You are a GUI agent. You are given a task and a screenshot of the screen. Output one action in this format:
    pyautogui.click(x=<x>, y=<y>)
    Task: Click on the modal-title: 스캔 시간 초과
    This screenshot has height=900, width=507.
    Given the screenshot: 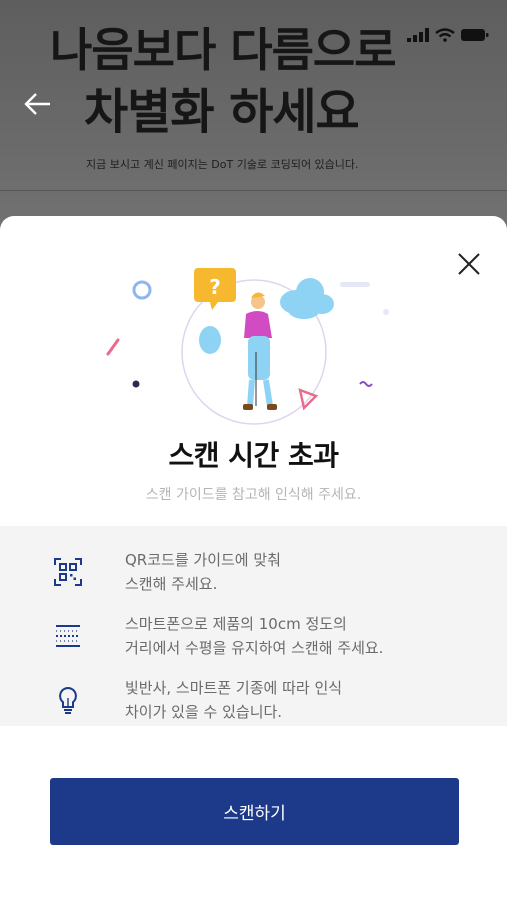 What is the action you would take?
    pyautogui.click(x=253, y=455)
    